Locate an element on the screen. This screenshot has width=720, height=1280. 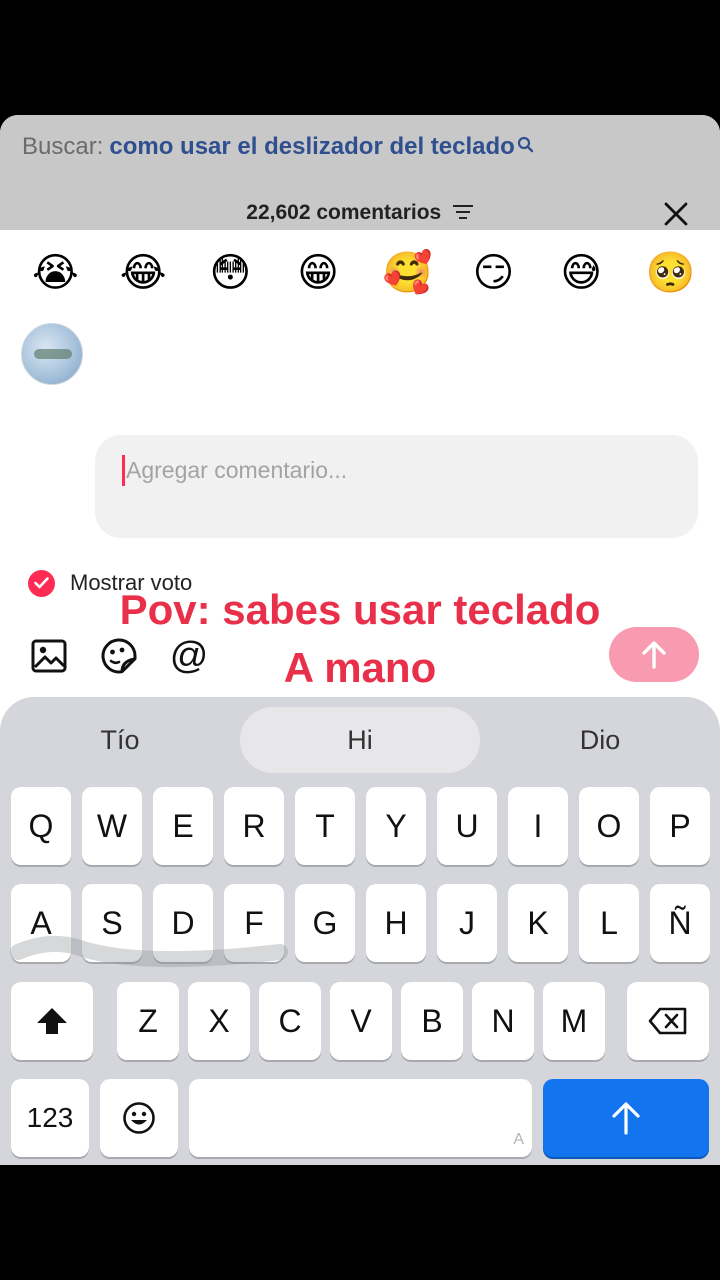
emoji-button: 😭 is located at coordinates (55, 273).